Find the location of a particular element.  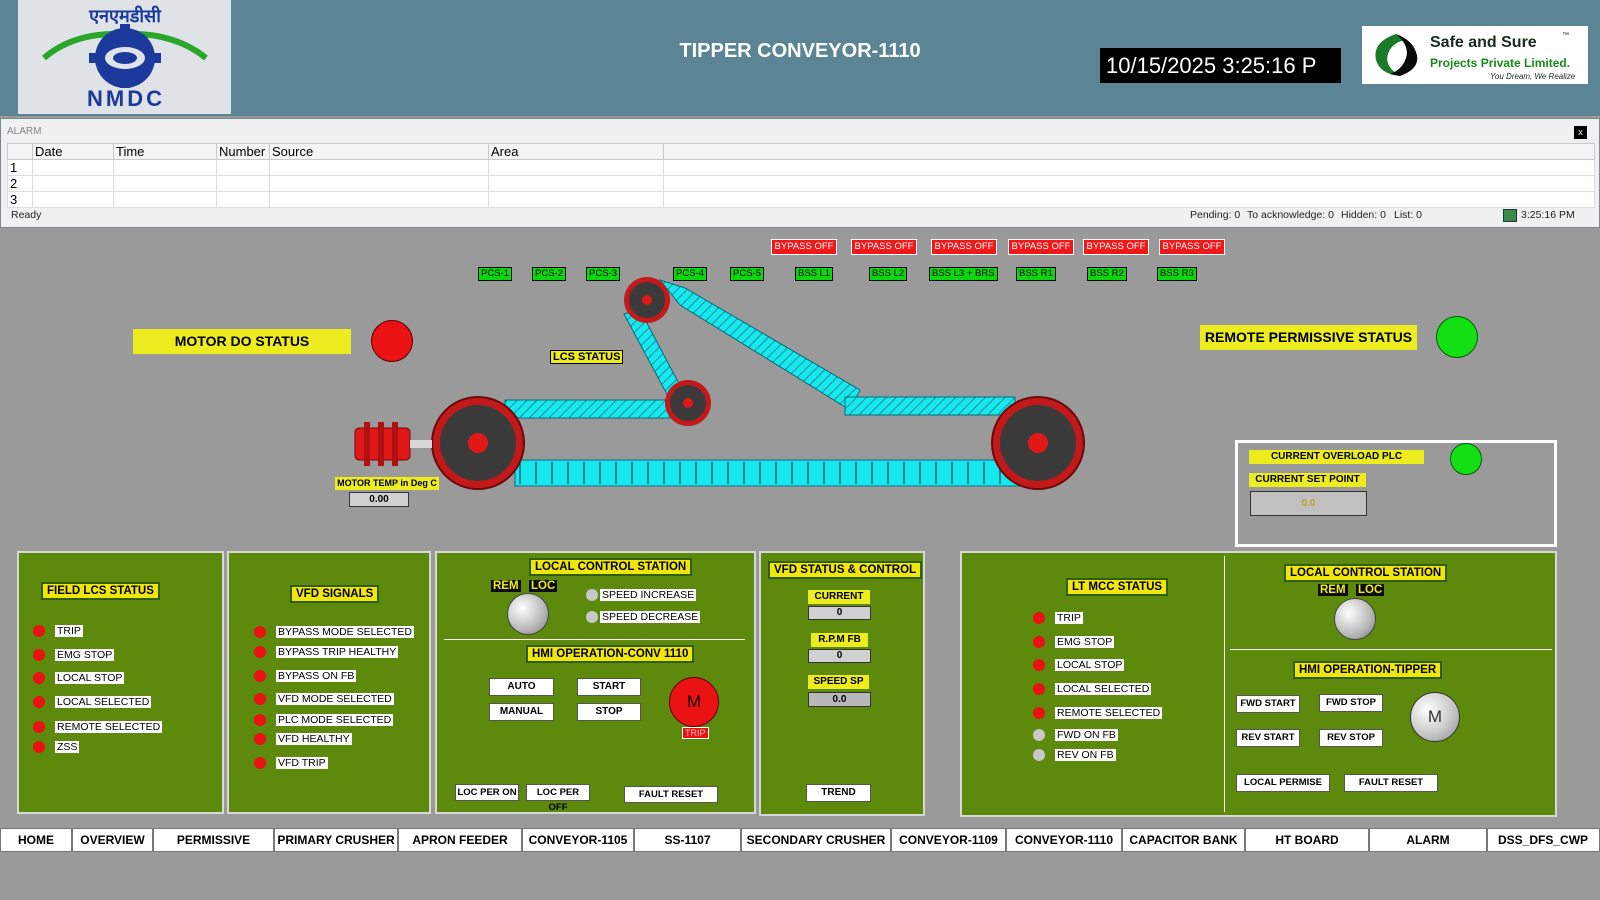

nav-ht-board: HT BOARD is located at coordinates (1307, 840).